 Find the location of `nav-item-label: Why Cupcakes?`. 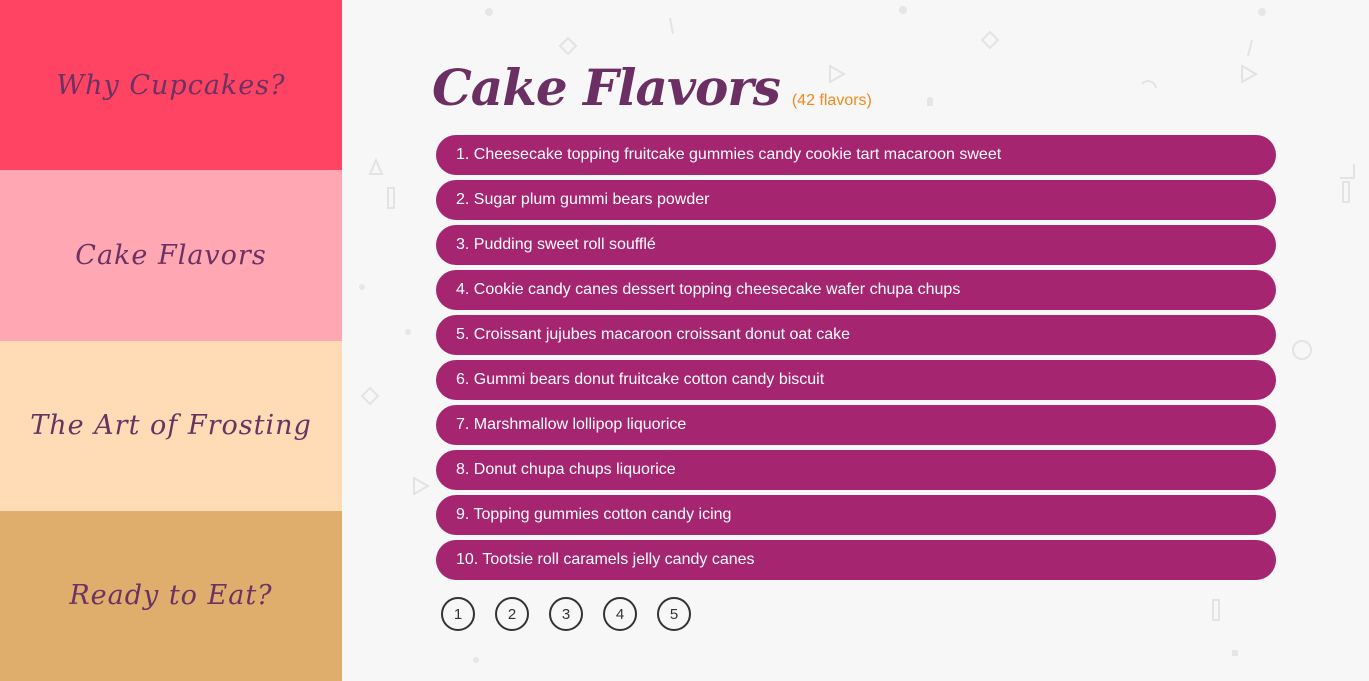

nav-item-label: Why Cupcakes? is located at coordinates (171, 85).